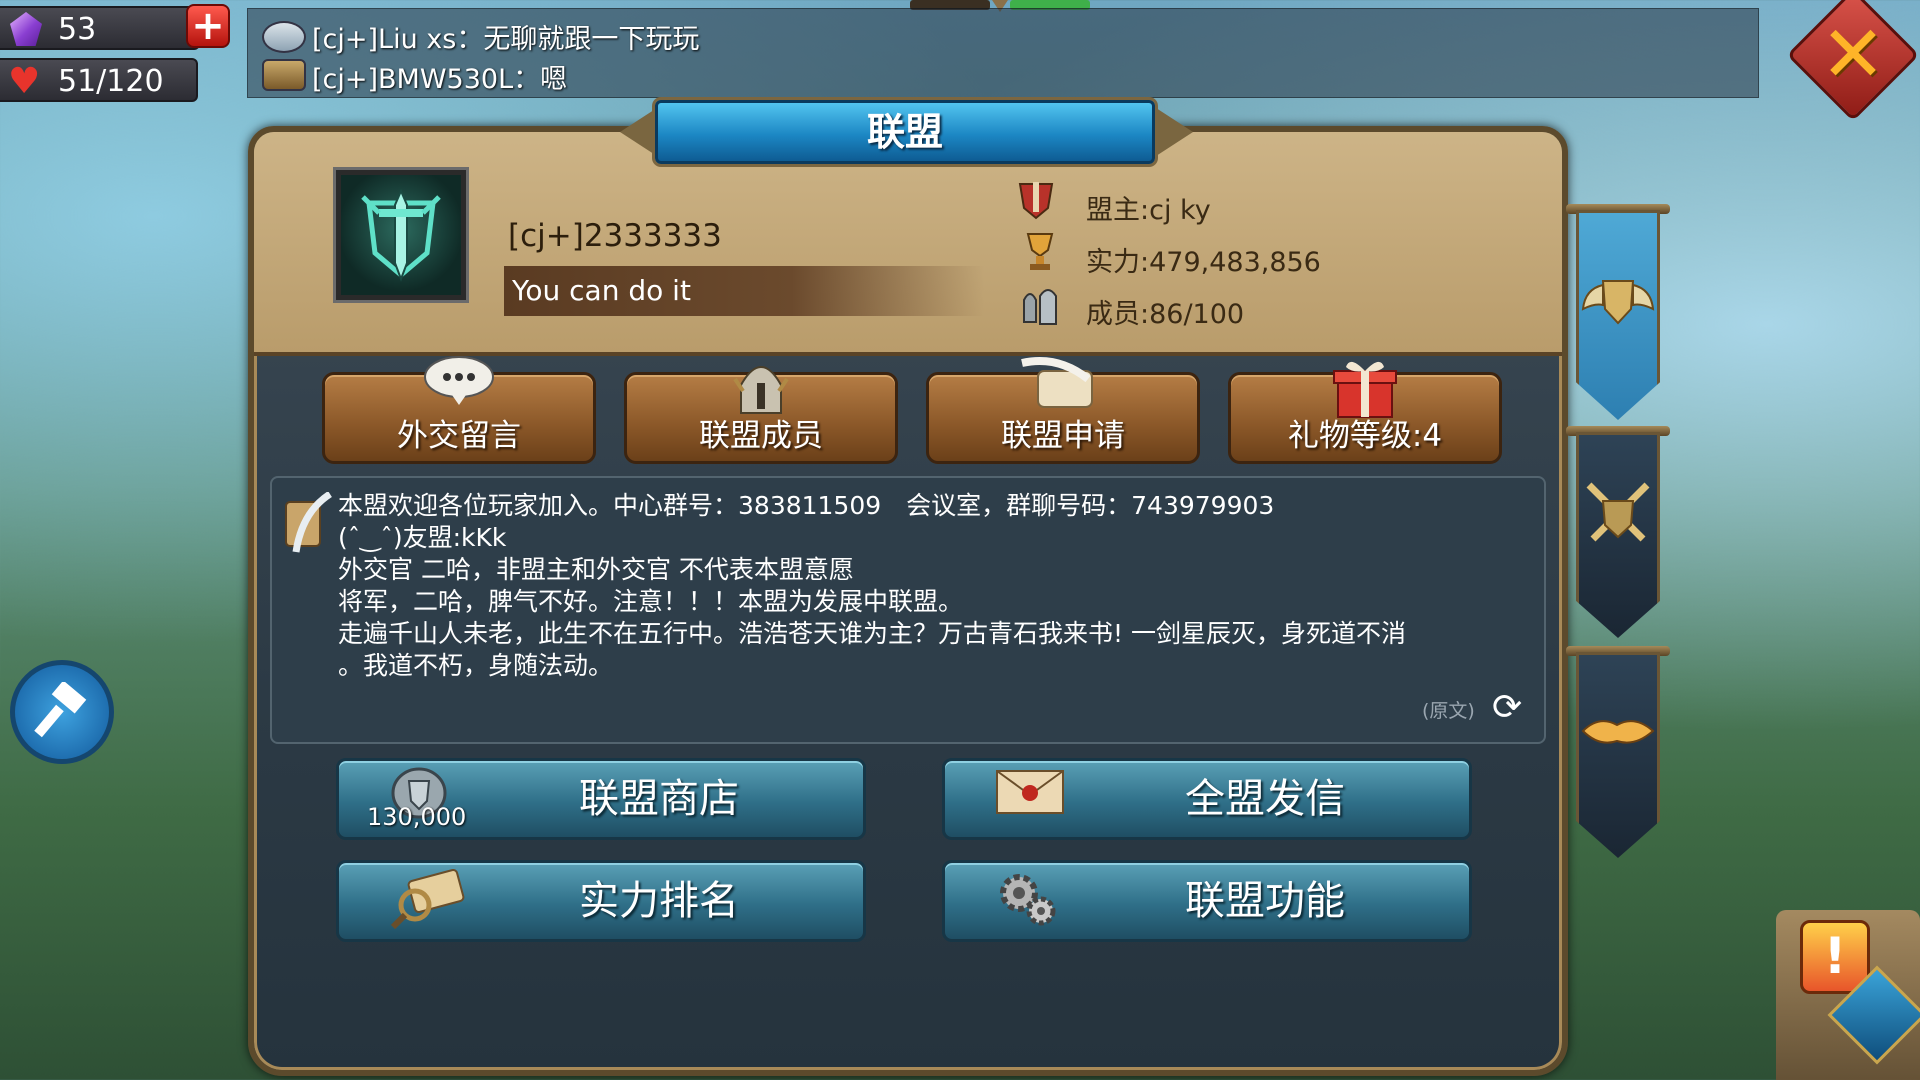  Describe the element at coordinates (1203, 262) in the screenshot. I see `alliance-power: 实力:479,483,856` at that location.